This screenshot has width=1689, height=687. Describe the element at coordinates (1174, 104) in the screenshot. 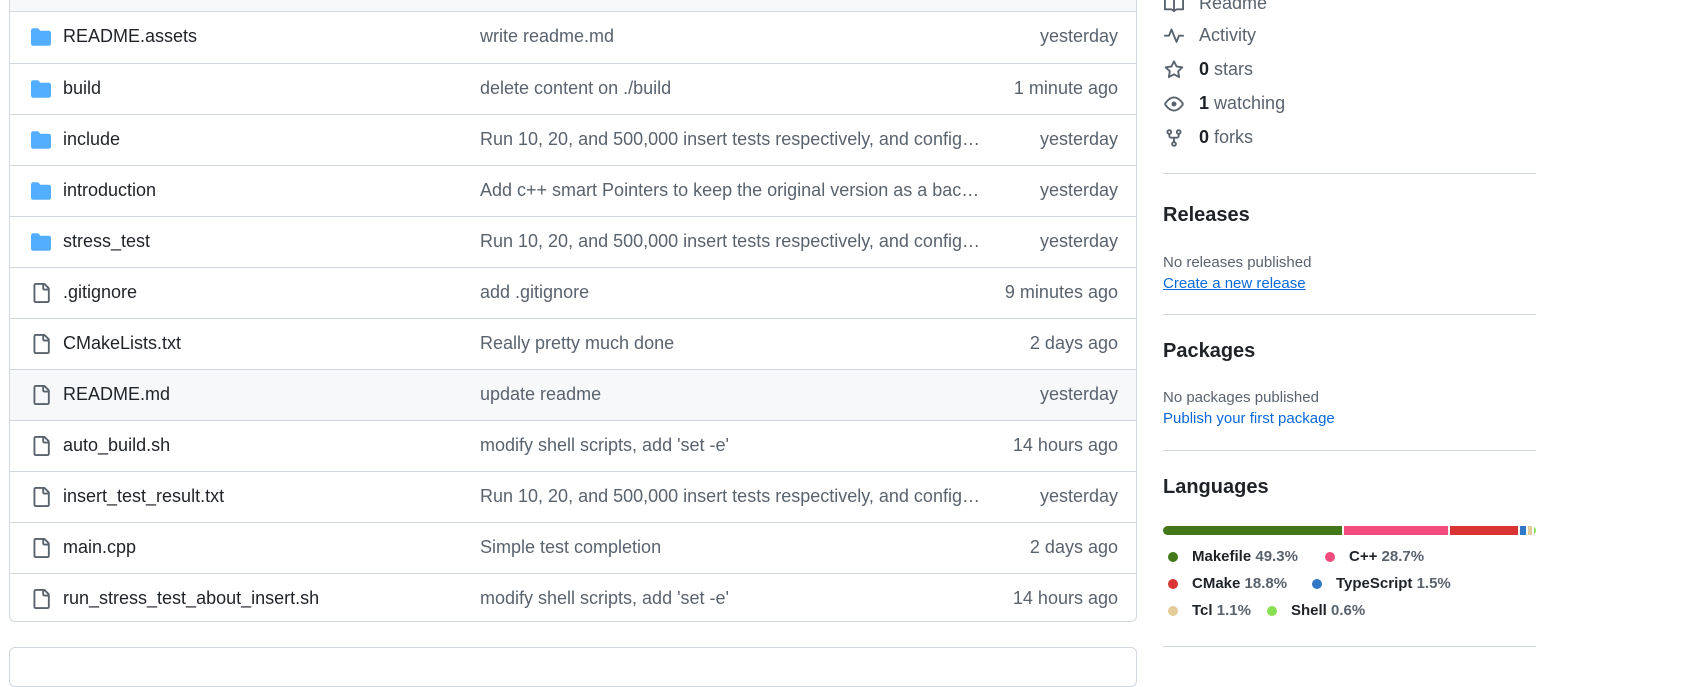

I see `eye-icon` at that location.